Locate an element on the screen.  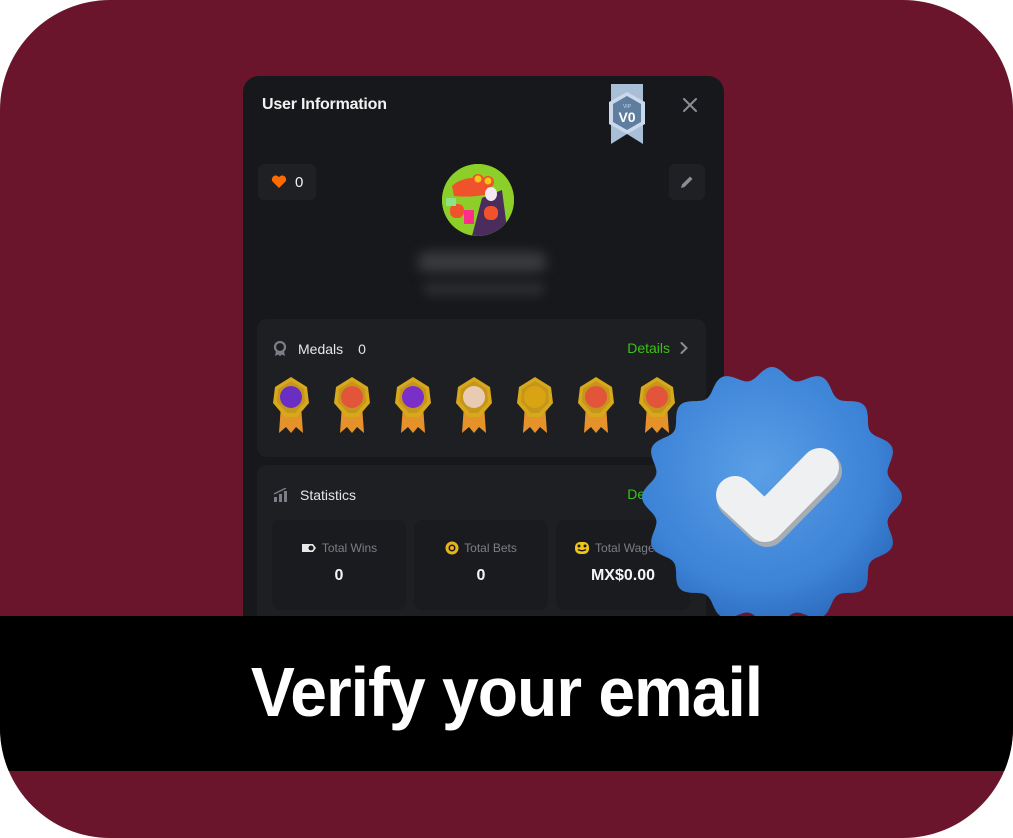
chat-medal-icon is located at coordinates (291, 405).